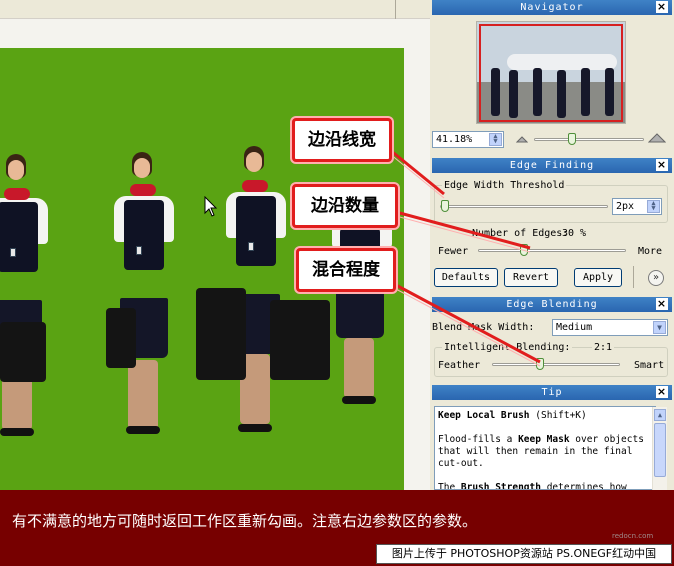  What do you see at coordinates (245, 521) in the screenshot?
I see `caption-text: 有不满意的地方可随时返回工作区重新勾画。注意右边参数区的参数。` at bounding box center [245, 521].